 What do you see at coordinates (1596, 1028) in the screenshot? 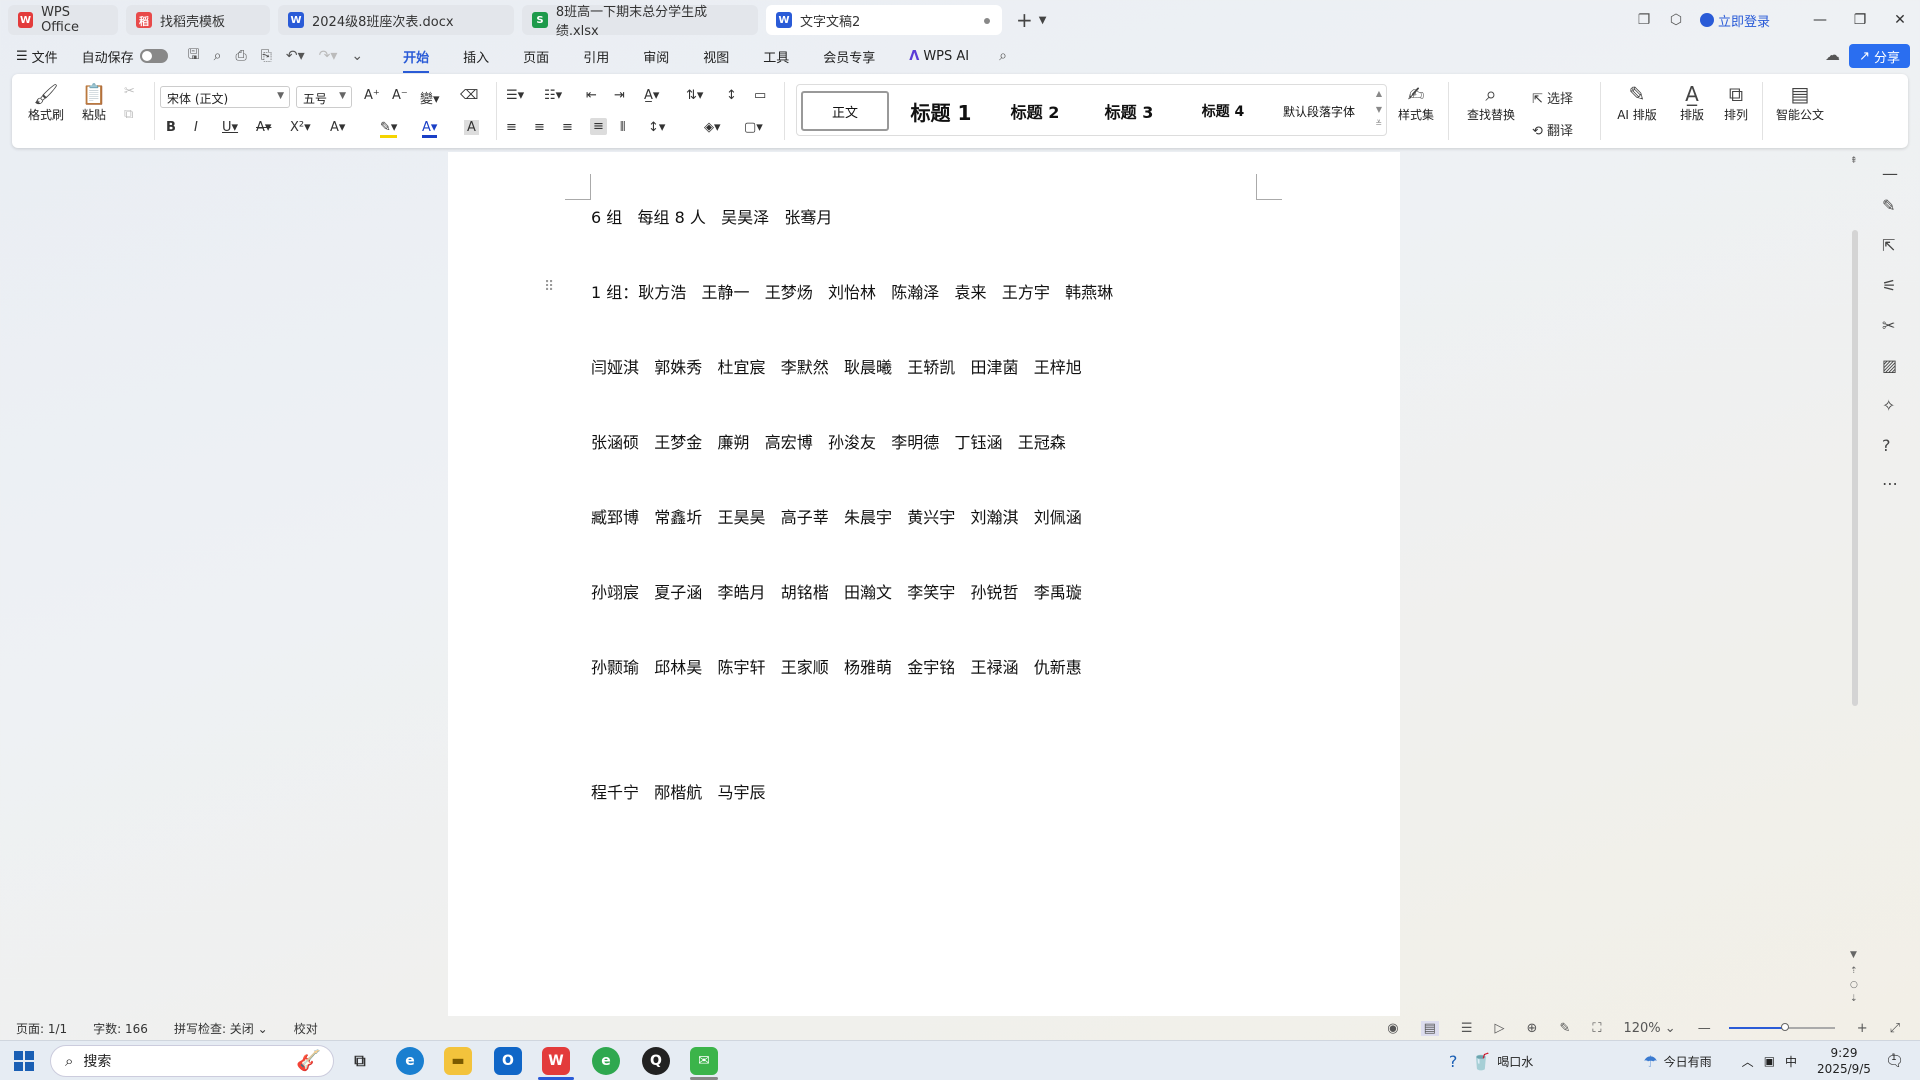
I see `fit-page-icon: ⛶` at bounding box center [1596, 1028].